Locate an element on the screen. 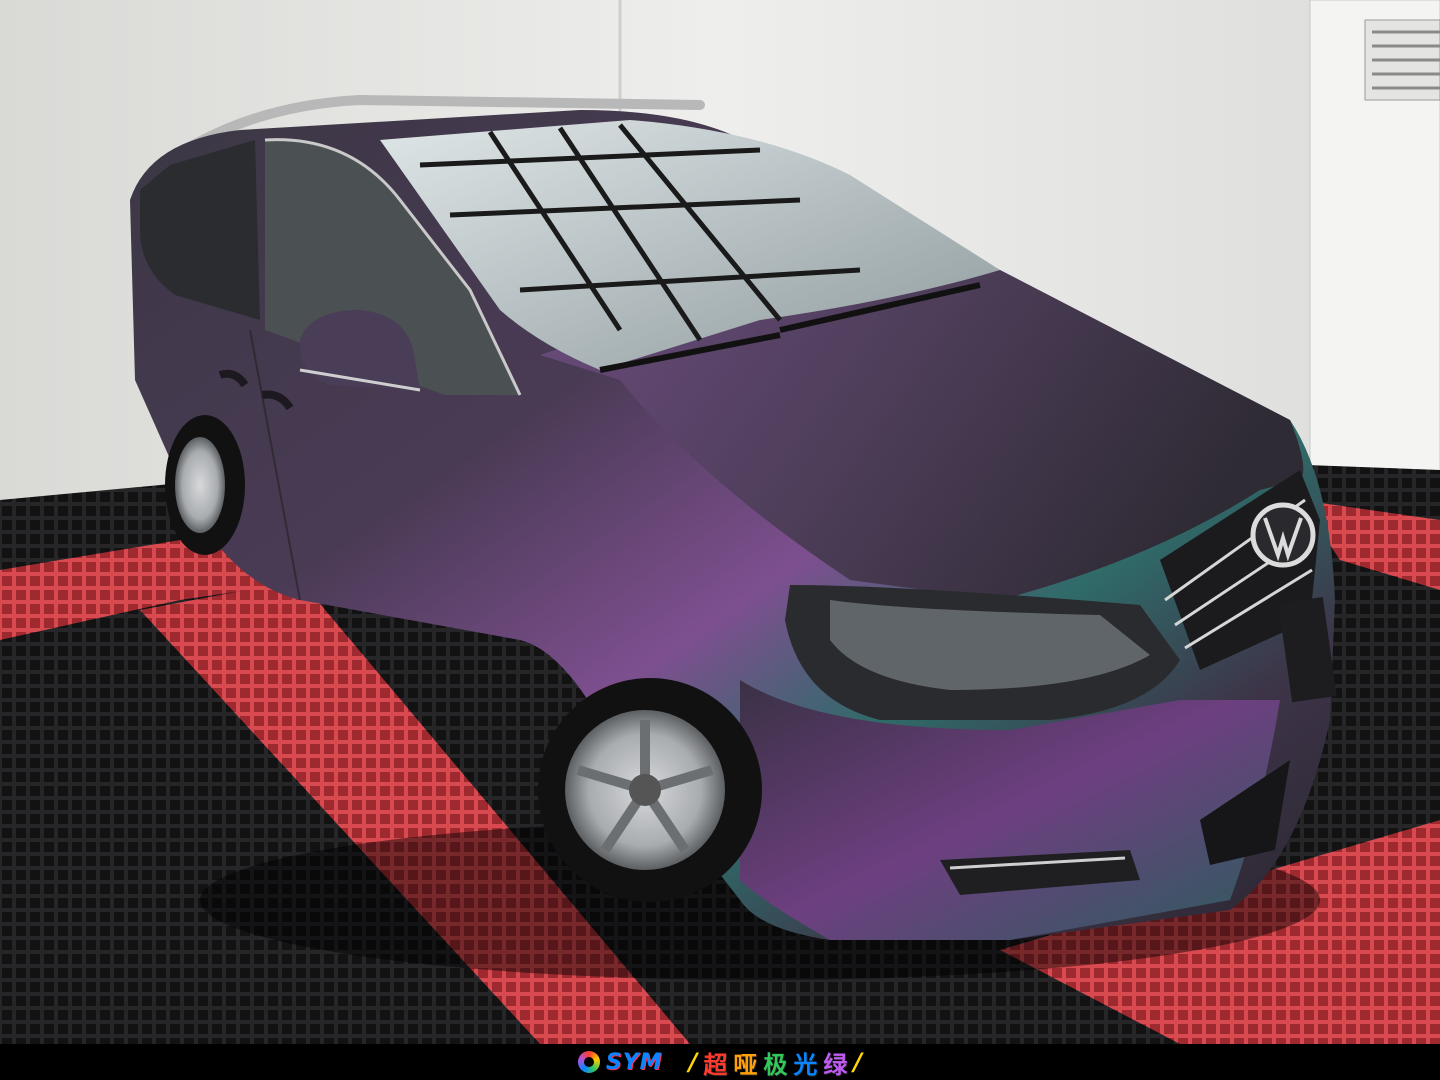 This screenshot has width=1440, height=1080. logo-ring-icon is located at coordinates (588, 1062).